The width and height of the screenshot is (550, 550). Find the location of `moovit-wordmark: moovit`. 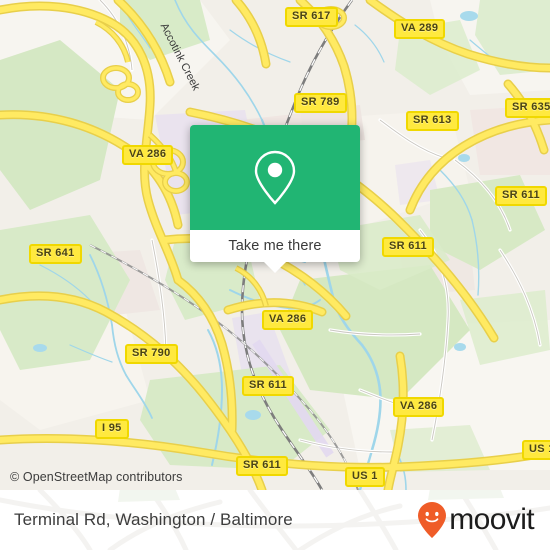

moovit-wordmark: moovit is located at coordinates (491, 519).